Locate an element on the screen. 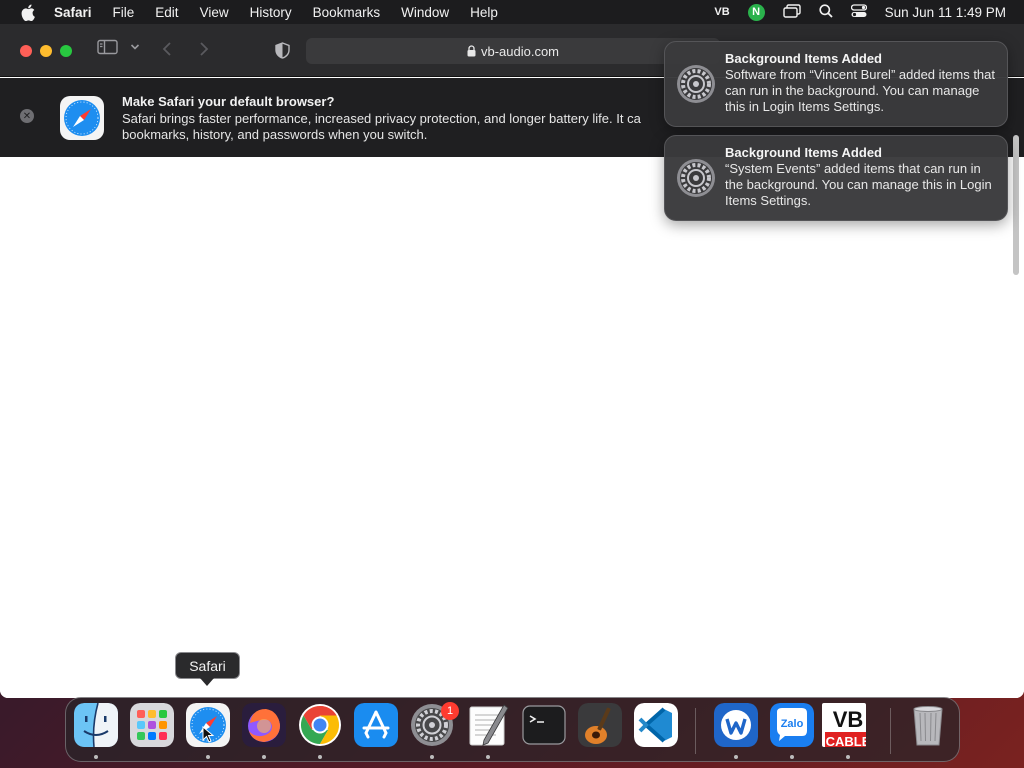  finder-icon is located at coordinates (96, 725).